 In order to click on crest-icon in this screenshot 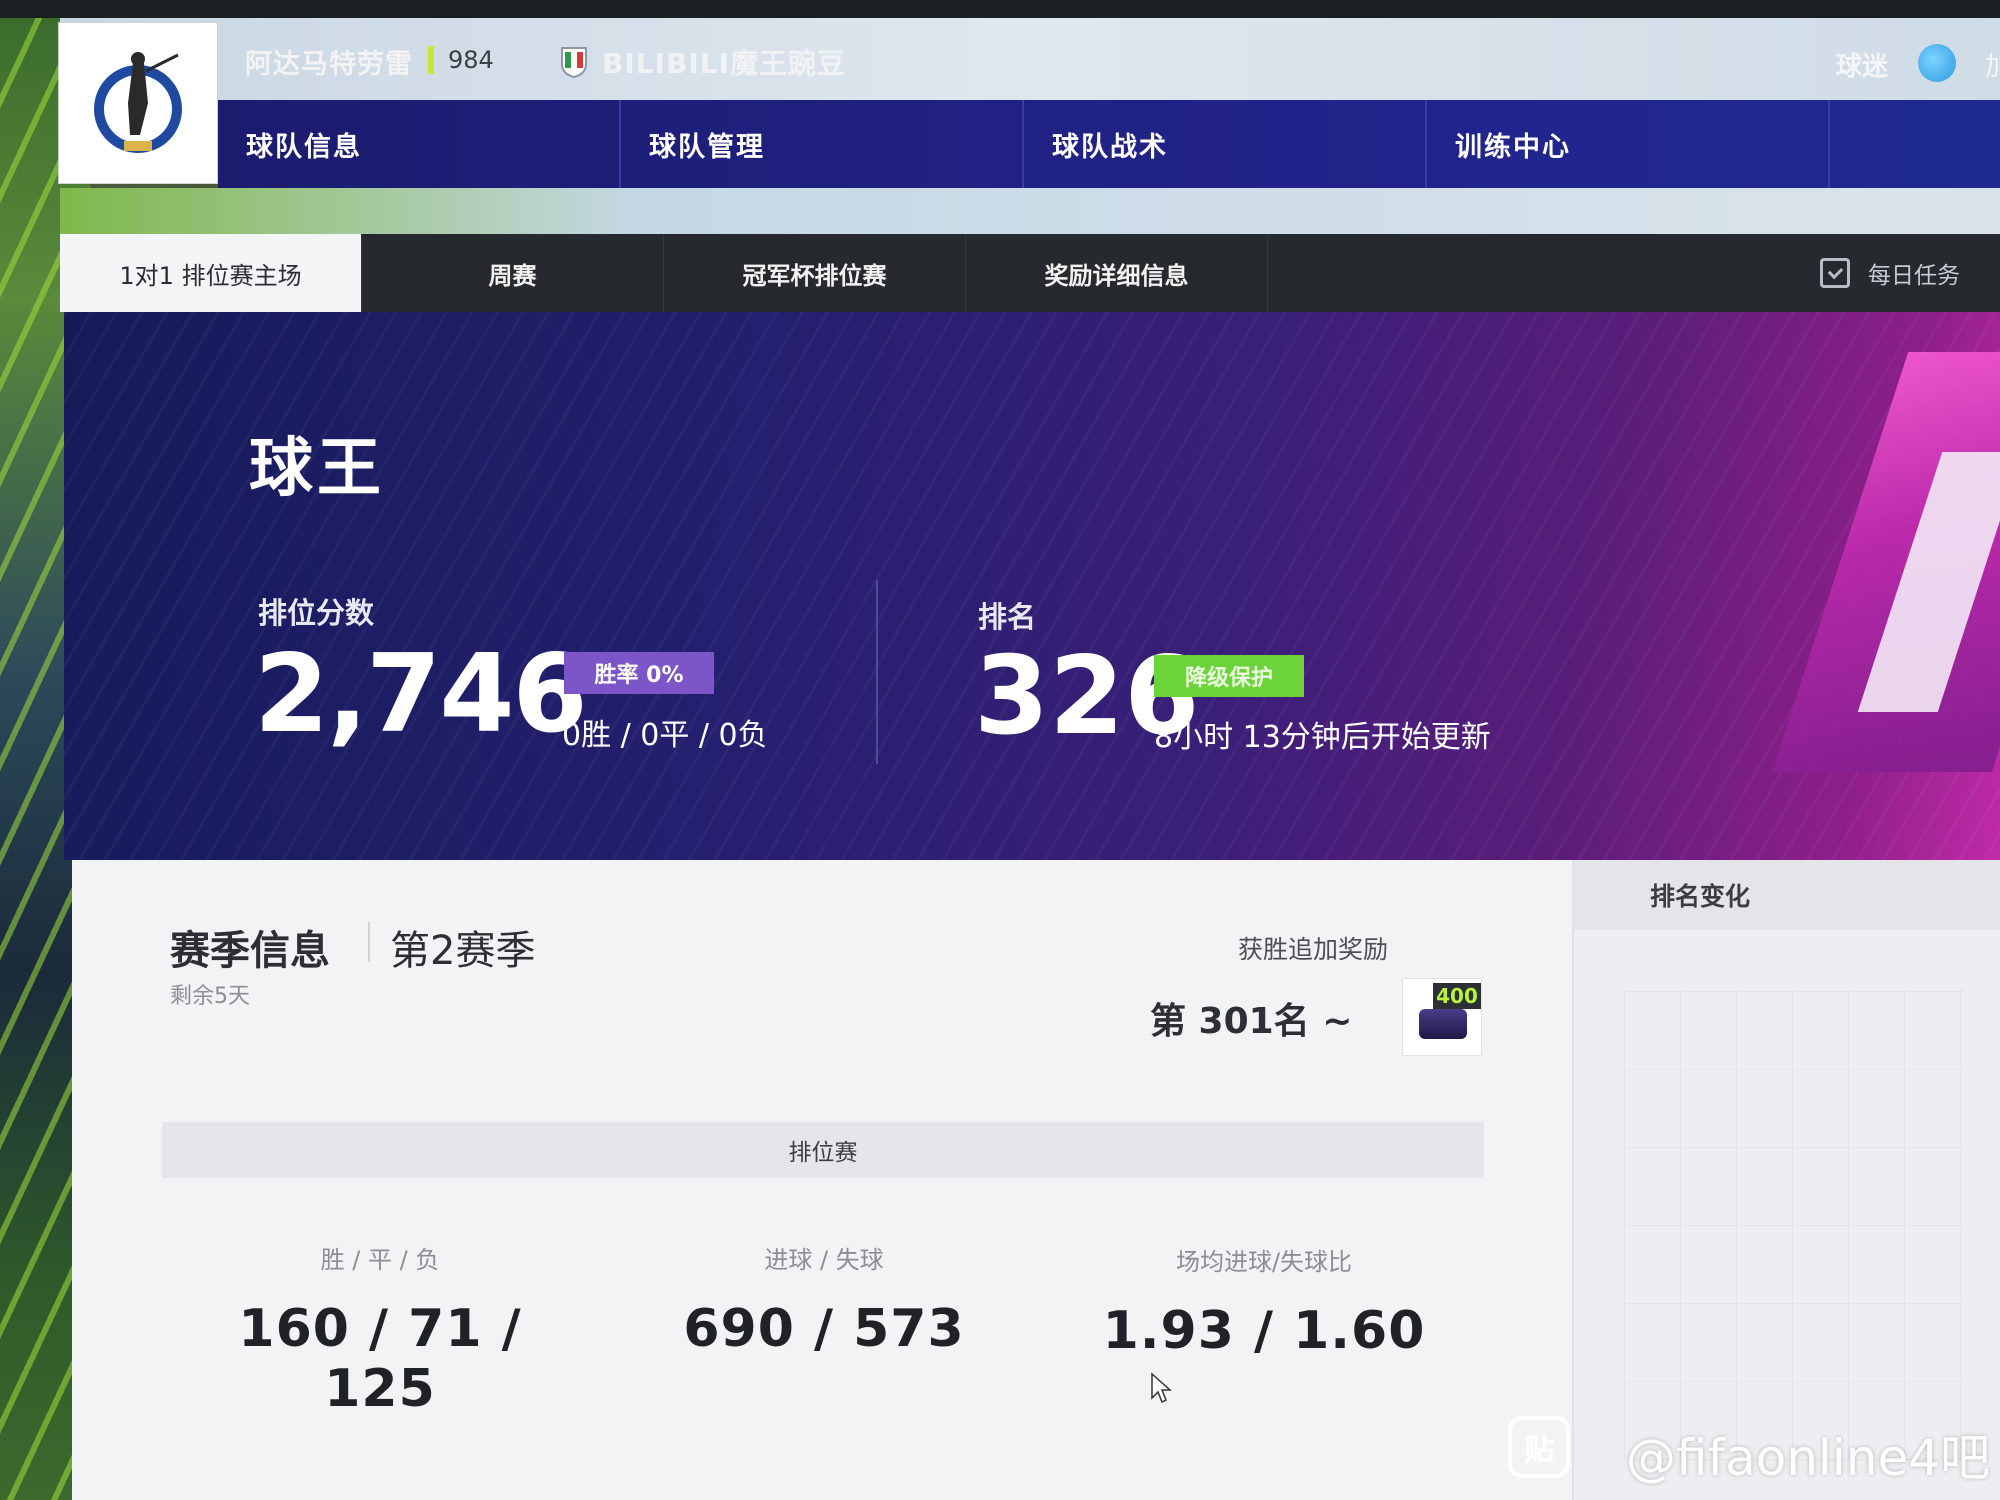, I will do `click(138, 102)`.